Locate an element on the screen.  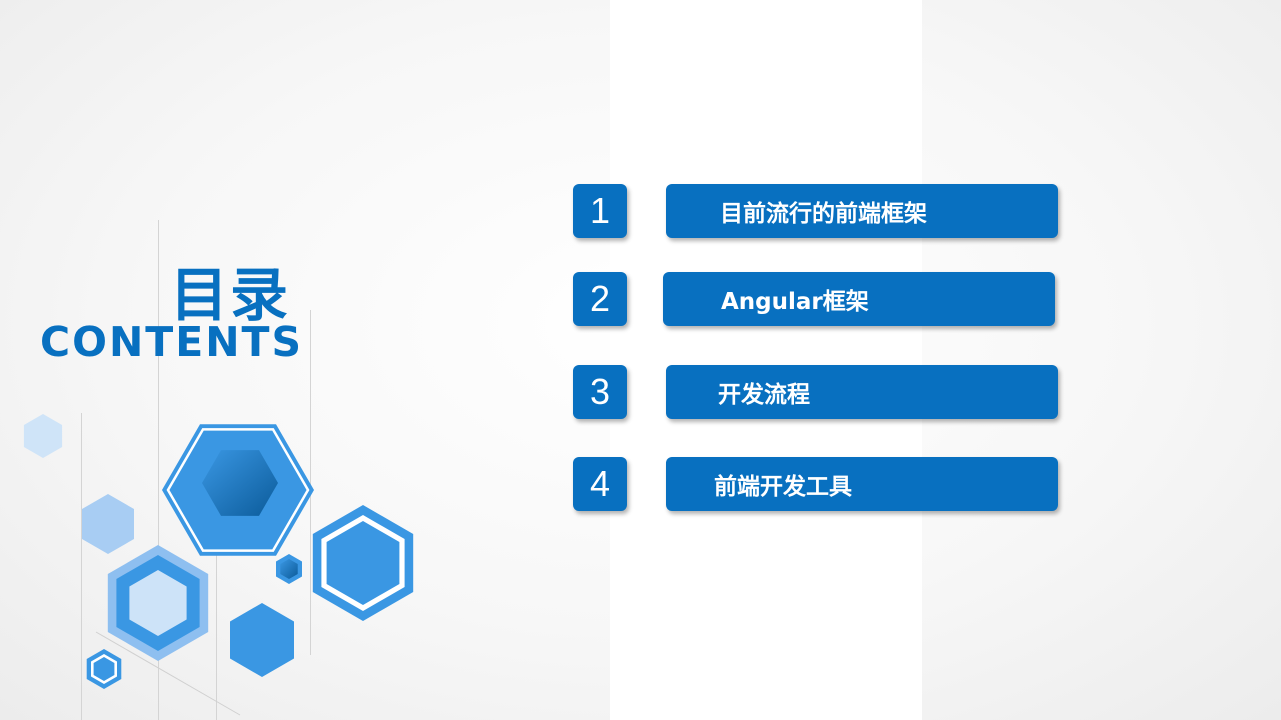
item-number: 3 is located at coordinates (600, 392).